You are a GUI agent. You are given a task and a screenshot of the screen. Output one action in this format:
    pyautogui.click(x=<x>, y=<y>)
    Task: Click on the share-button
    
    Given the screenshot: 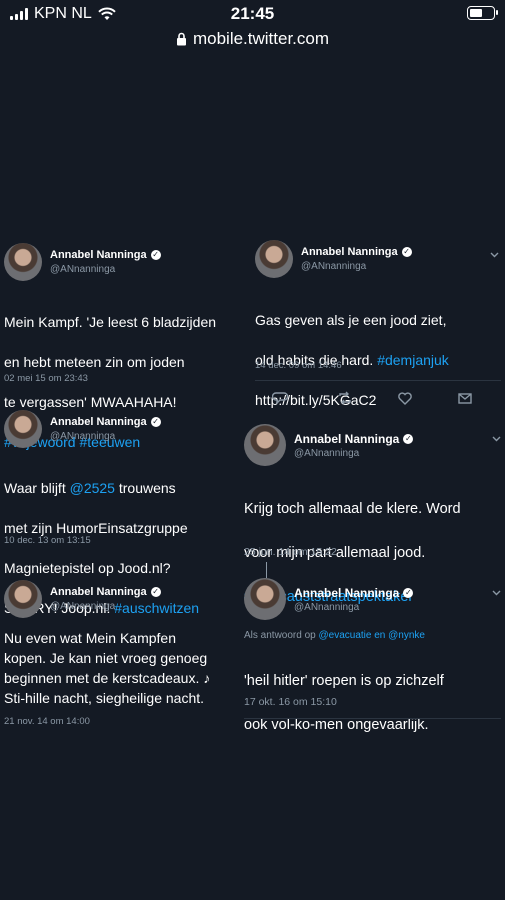 What is the action you would take?
    pyautogui.click(x=481, y=398)
    